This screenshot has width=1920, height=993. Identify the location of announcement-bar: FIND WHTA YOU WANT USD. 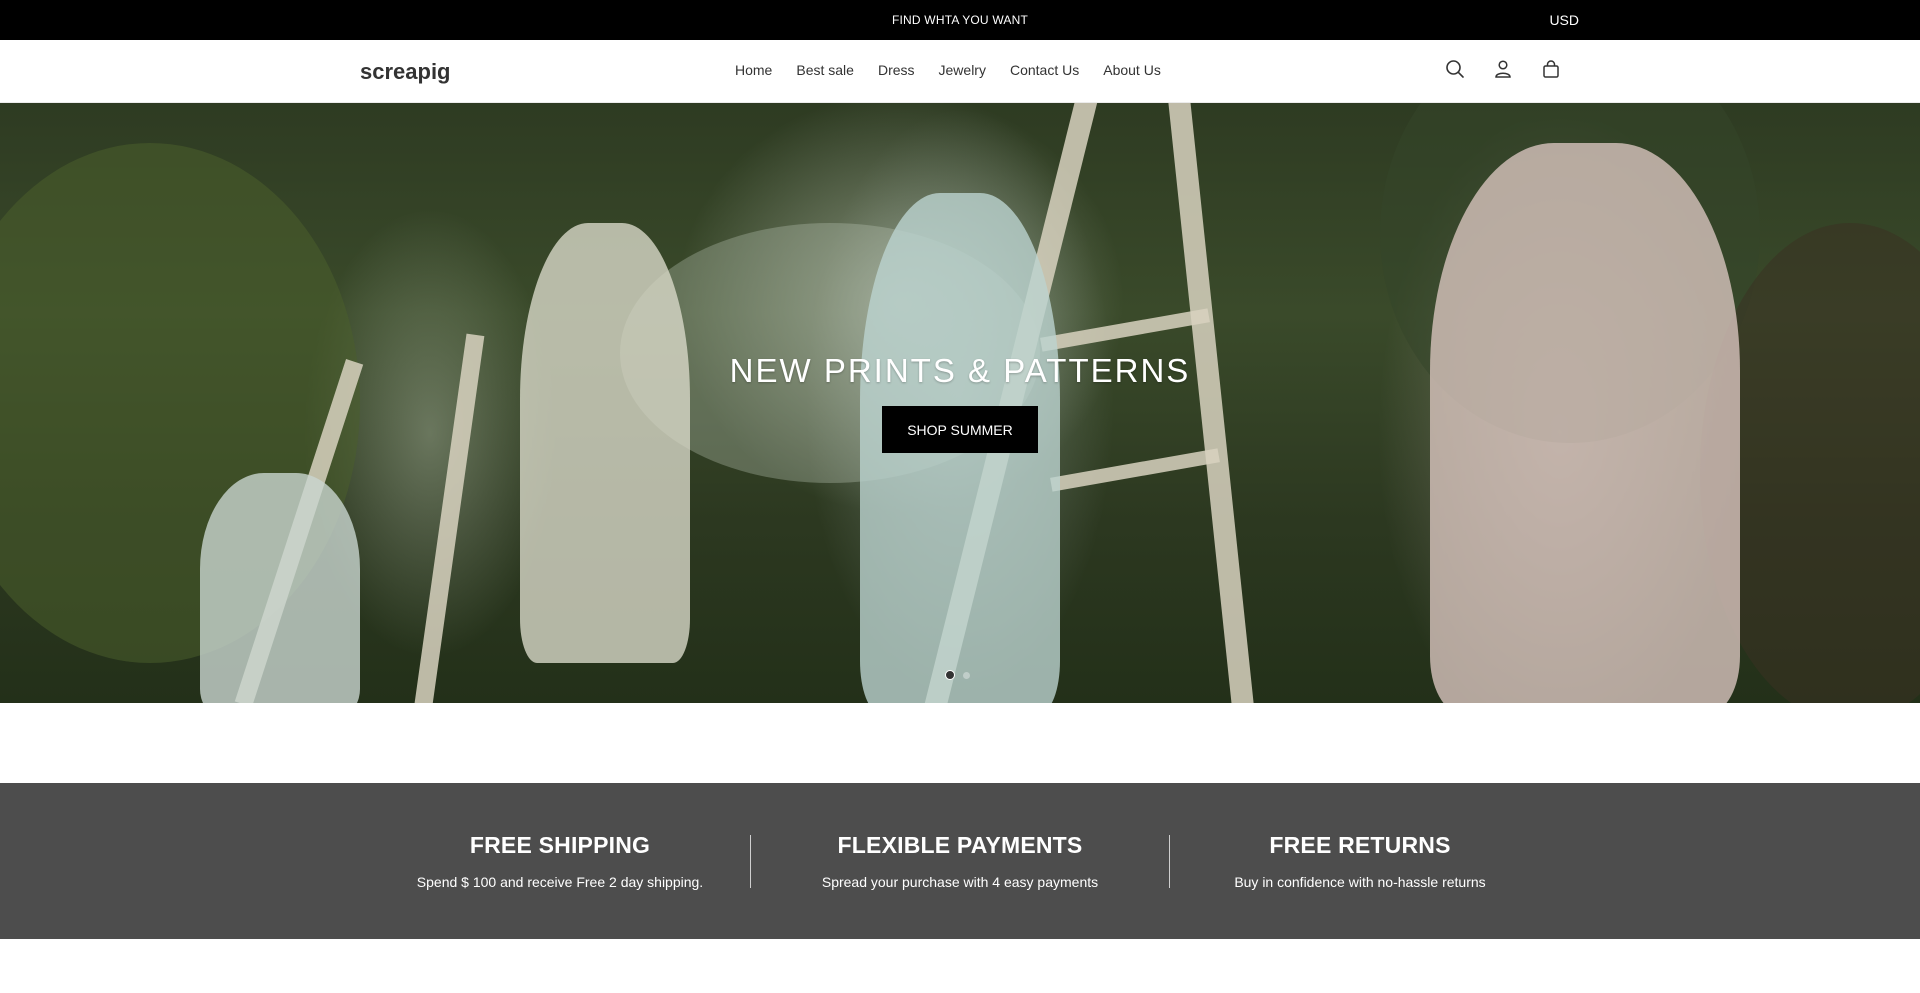
(960, 20).